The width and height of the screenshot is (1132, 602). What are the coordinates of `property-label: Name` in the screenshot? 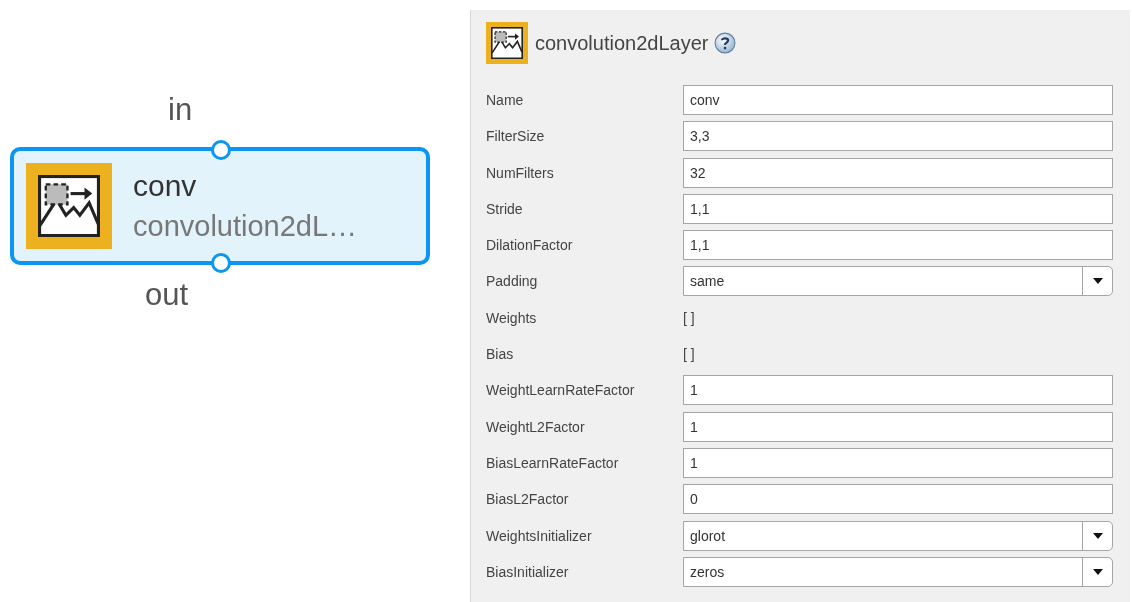 It's located at (505, 100).